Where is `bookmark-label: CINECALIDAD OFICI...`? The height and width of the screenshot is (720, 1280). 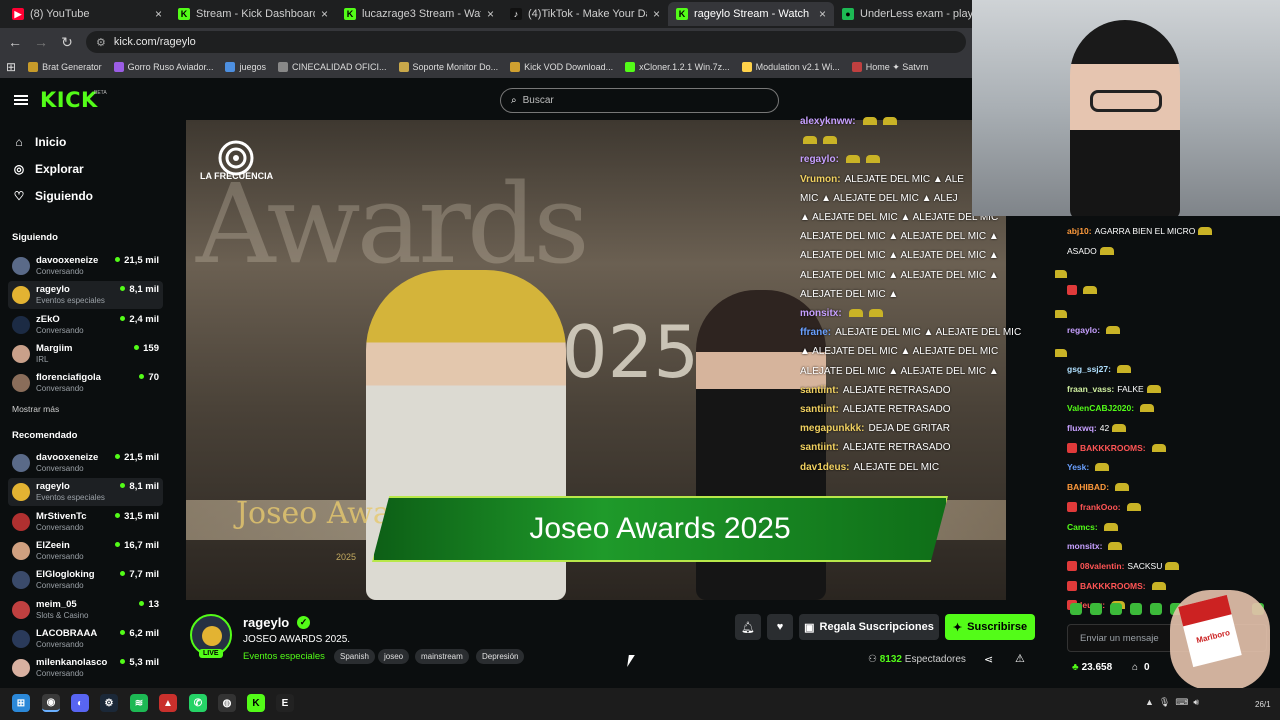
bookmark-label: CINECALIDAD OFICI... is located at coordinates (339, 67).